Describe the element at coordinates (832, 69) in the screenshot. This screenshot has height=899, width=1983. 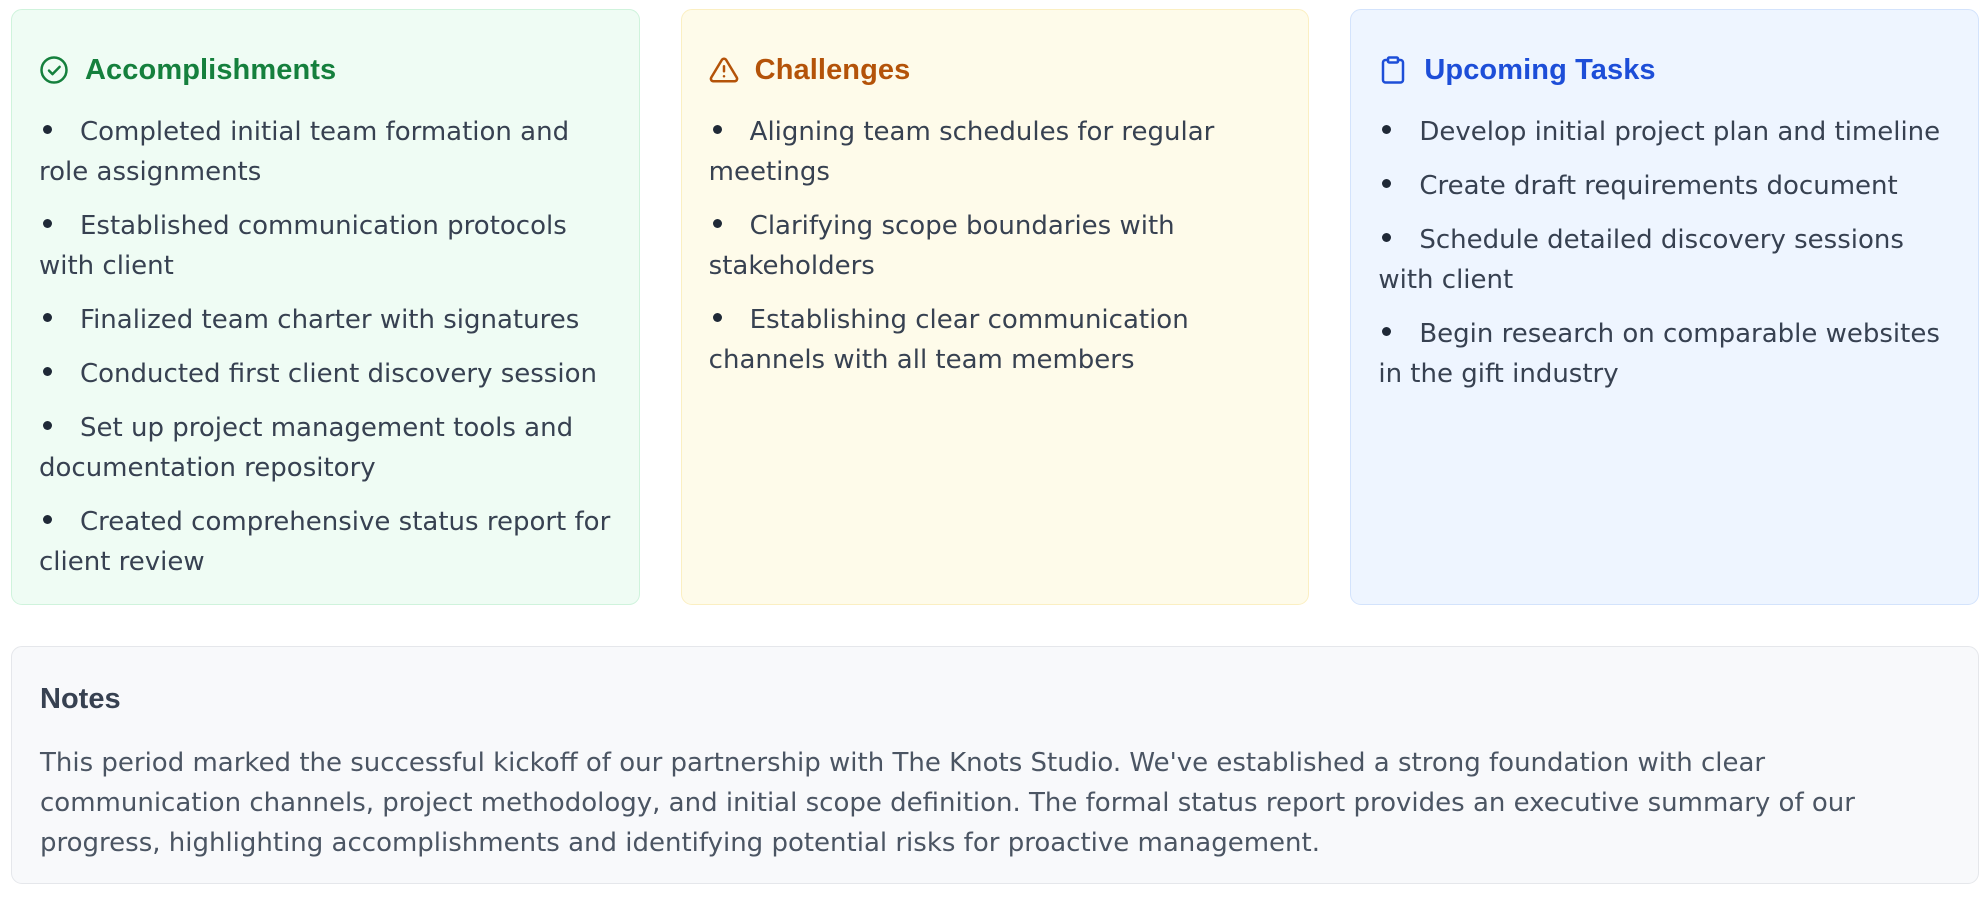
I see `challenges-title: Challenges` at that location.